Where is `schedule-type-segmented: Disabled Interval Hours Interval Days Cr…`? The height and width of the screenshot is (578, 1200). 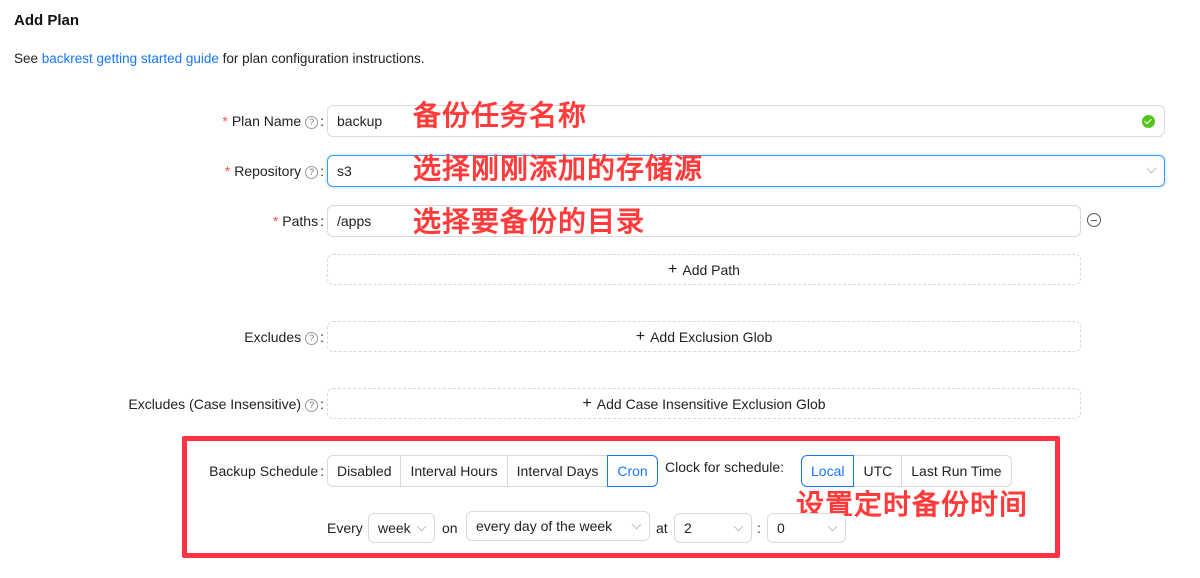
schedule-type-segmented: Disabled Interval Hours Interval Days Cr… is located at coordinates (492, 471).